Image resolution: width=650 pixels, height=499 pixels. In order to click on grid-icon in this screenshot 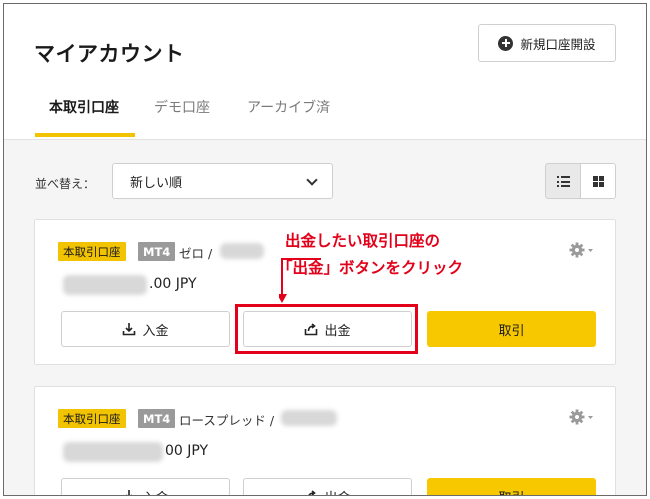, I will do `click(598, 181)`.